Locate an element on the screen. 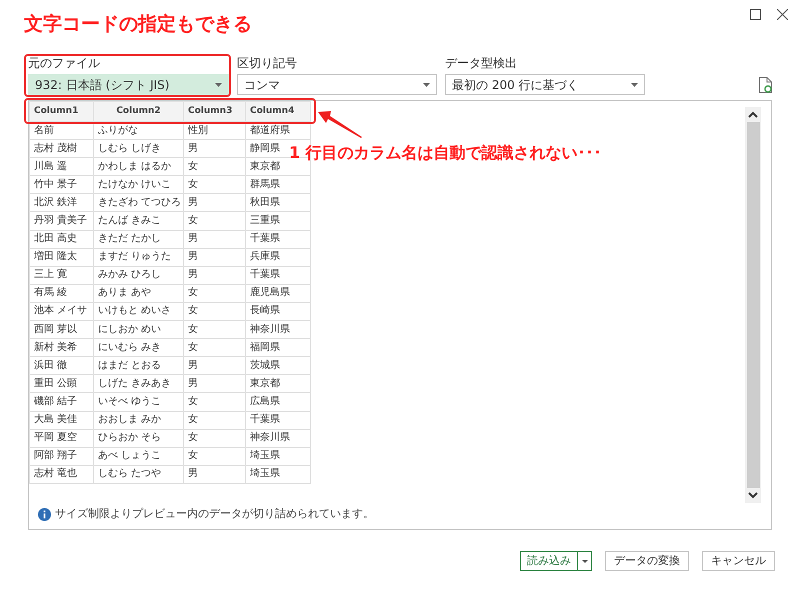 The width and height of the screenshot is (800, 598). column-header: Column4 is located at coordinates (278, 112).